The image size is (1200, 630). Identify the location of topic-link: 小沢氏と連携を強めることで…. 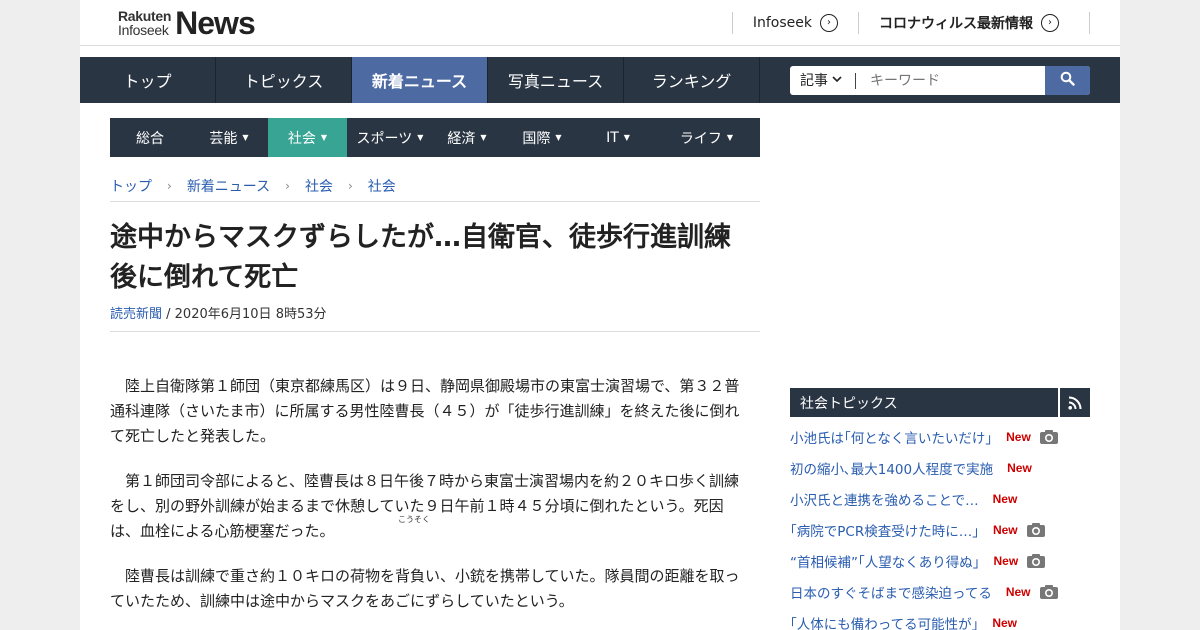
(884, 499).